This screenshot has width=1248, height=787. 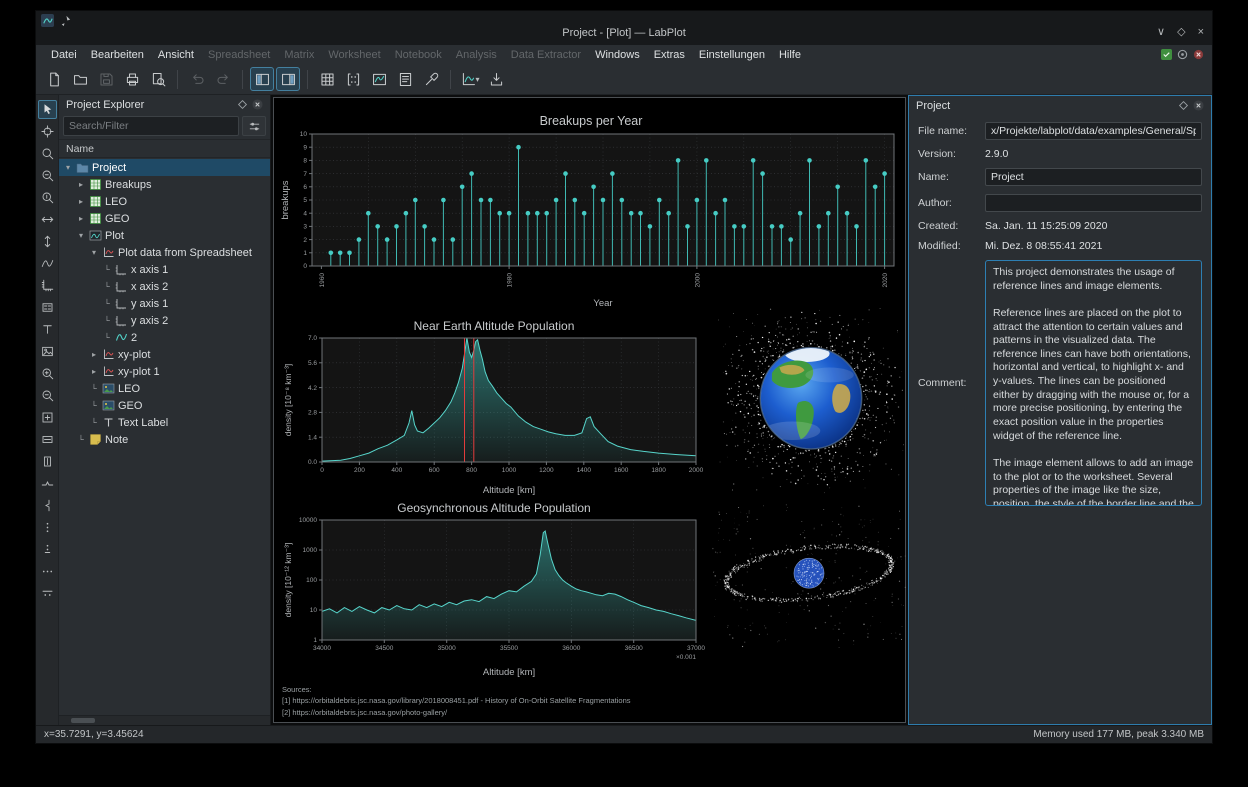 I want to click on zoom-out-icon, so click(x=47, y=395).